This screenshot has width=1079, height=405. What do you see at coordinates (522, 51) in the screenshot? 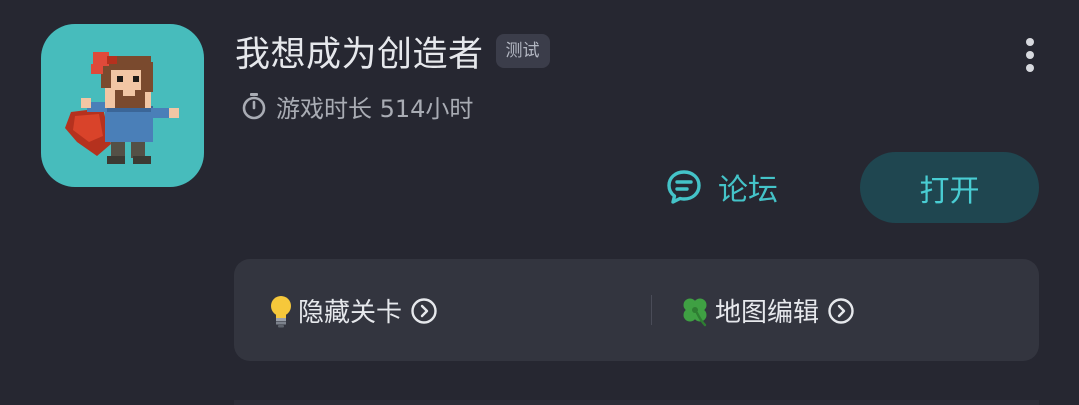
I see `test-badge: 测试` at bounding box center [522, 51].